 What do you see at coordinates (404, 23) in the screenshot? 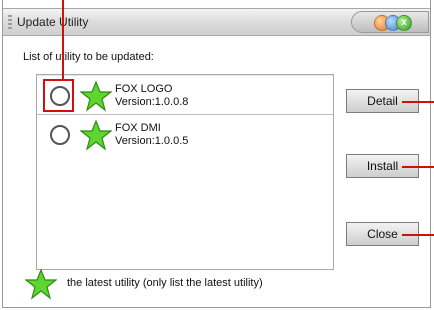
I see `close-window-icon: x` at bounding box center [404, 23].